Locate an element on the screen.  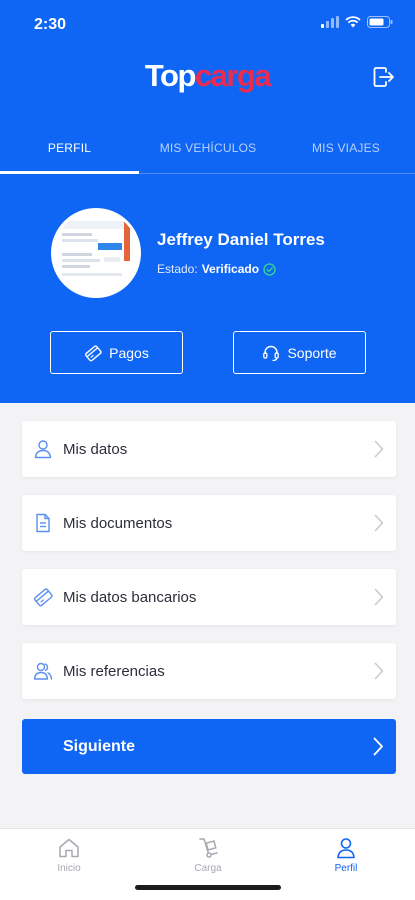
nav-item-inicio: Inicio is located at coordinates (69, 855).